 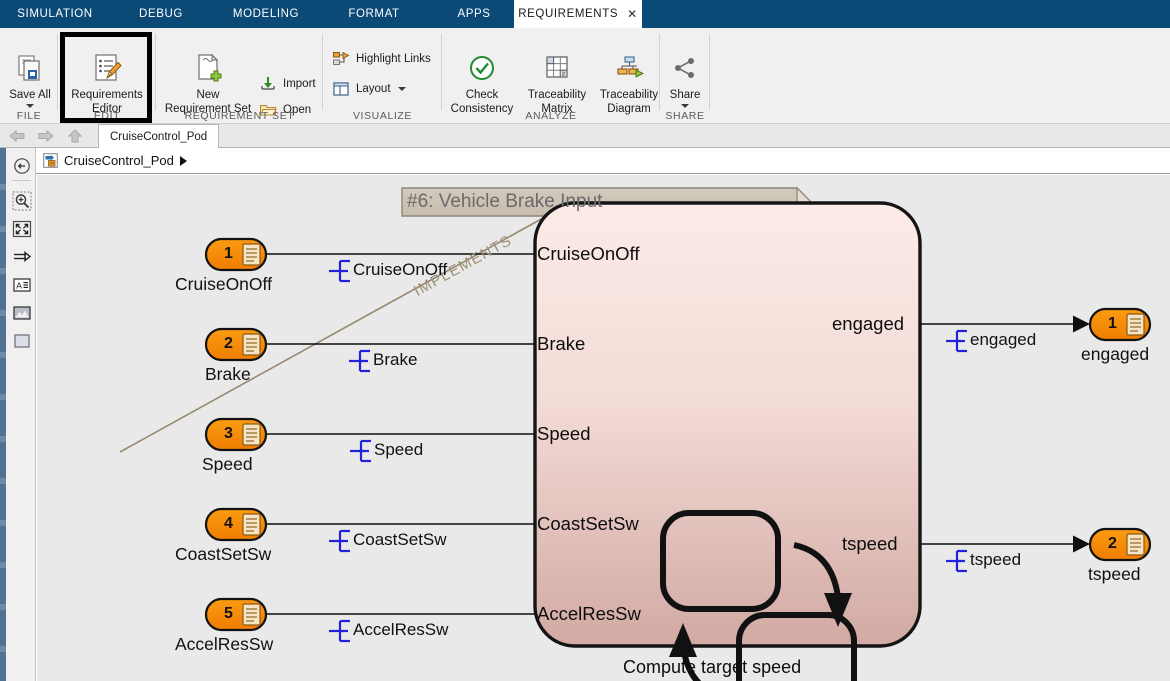 What do you see at coordinates (585, 161) in the screenshot?
I see `breadcrumb-bar: CruiseControl_Pod` at bounding box center [585, 161].